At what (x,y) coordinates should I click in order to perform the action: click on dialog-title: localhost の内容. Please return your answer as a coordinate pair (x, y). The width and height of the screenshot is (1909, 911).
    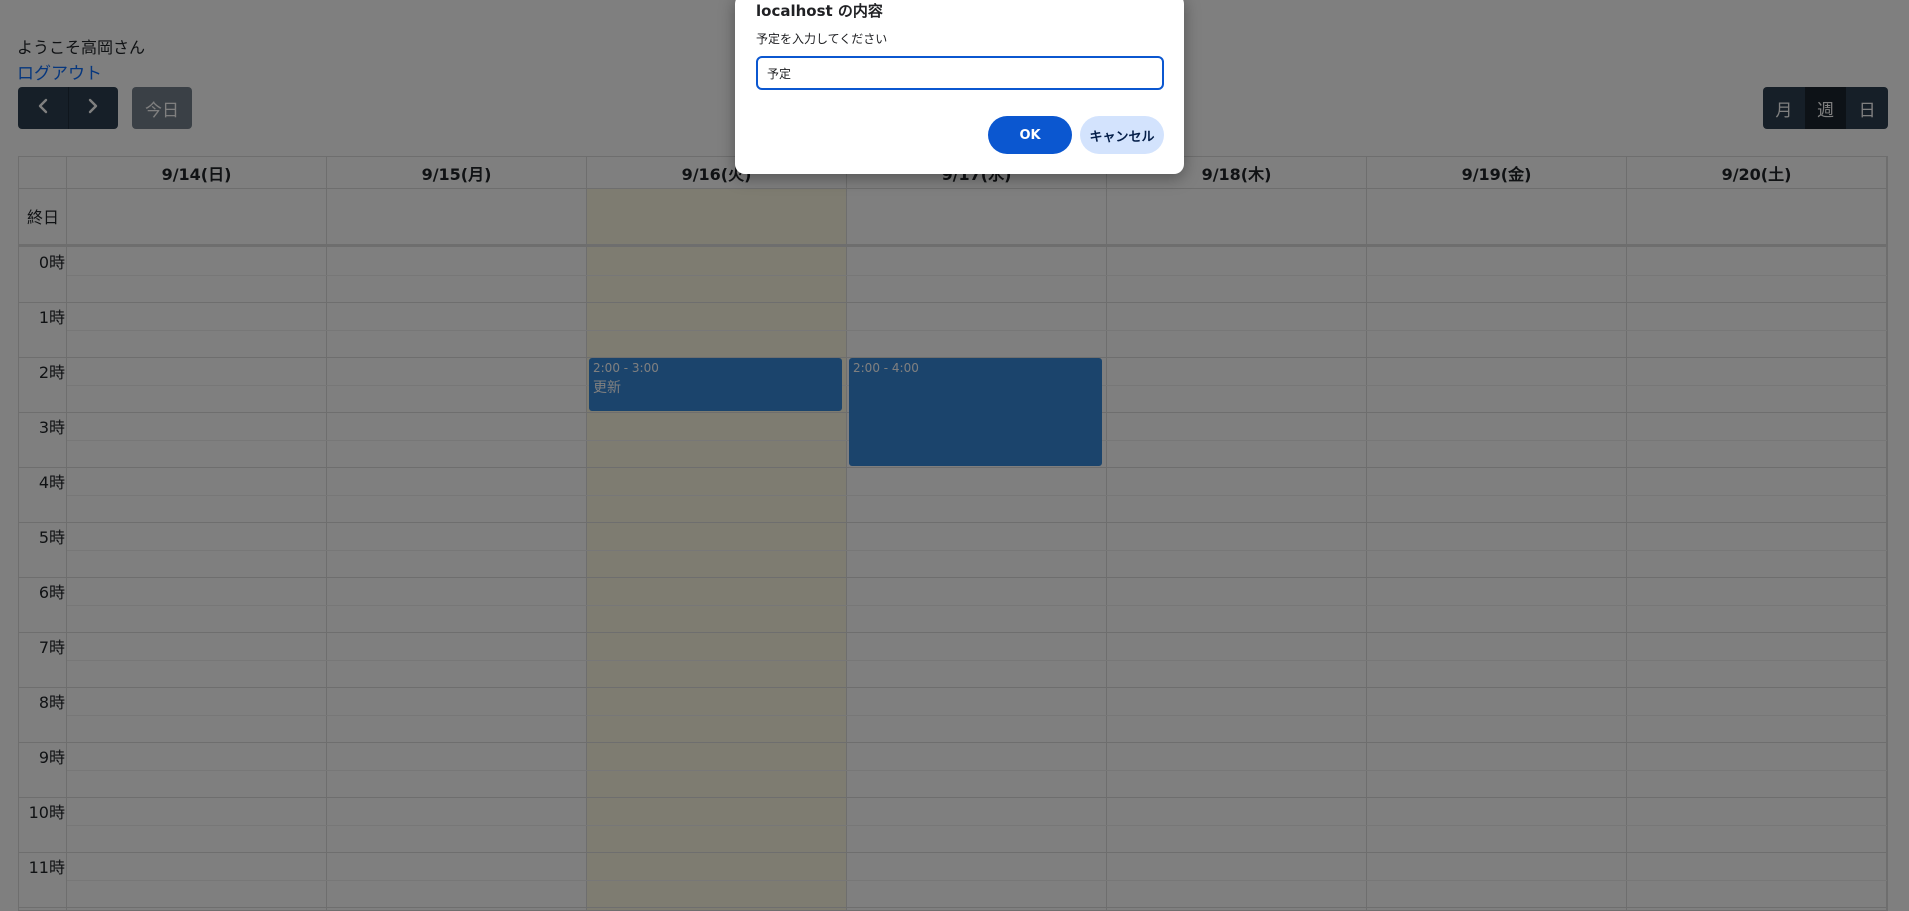
    Looking at the image, I should click on (819, 11).